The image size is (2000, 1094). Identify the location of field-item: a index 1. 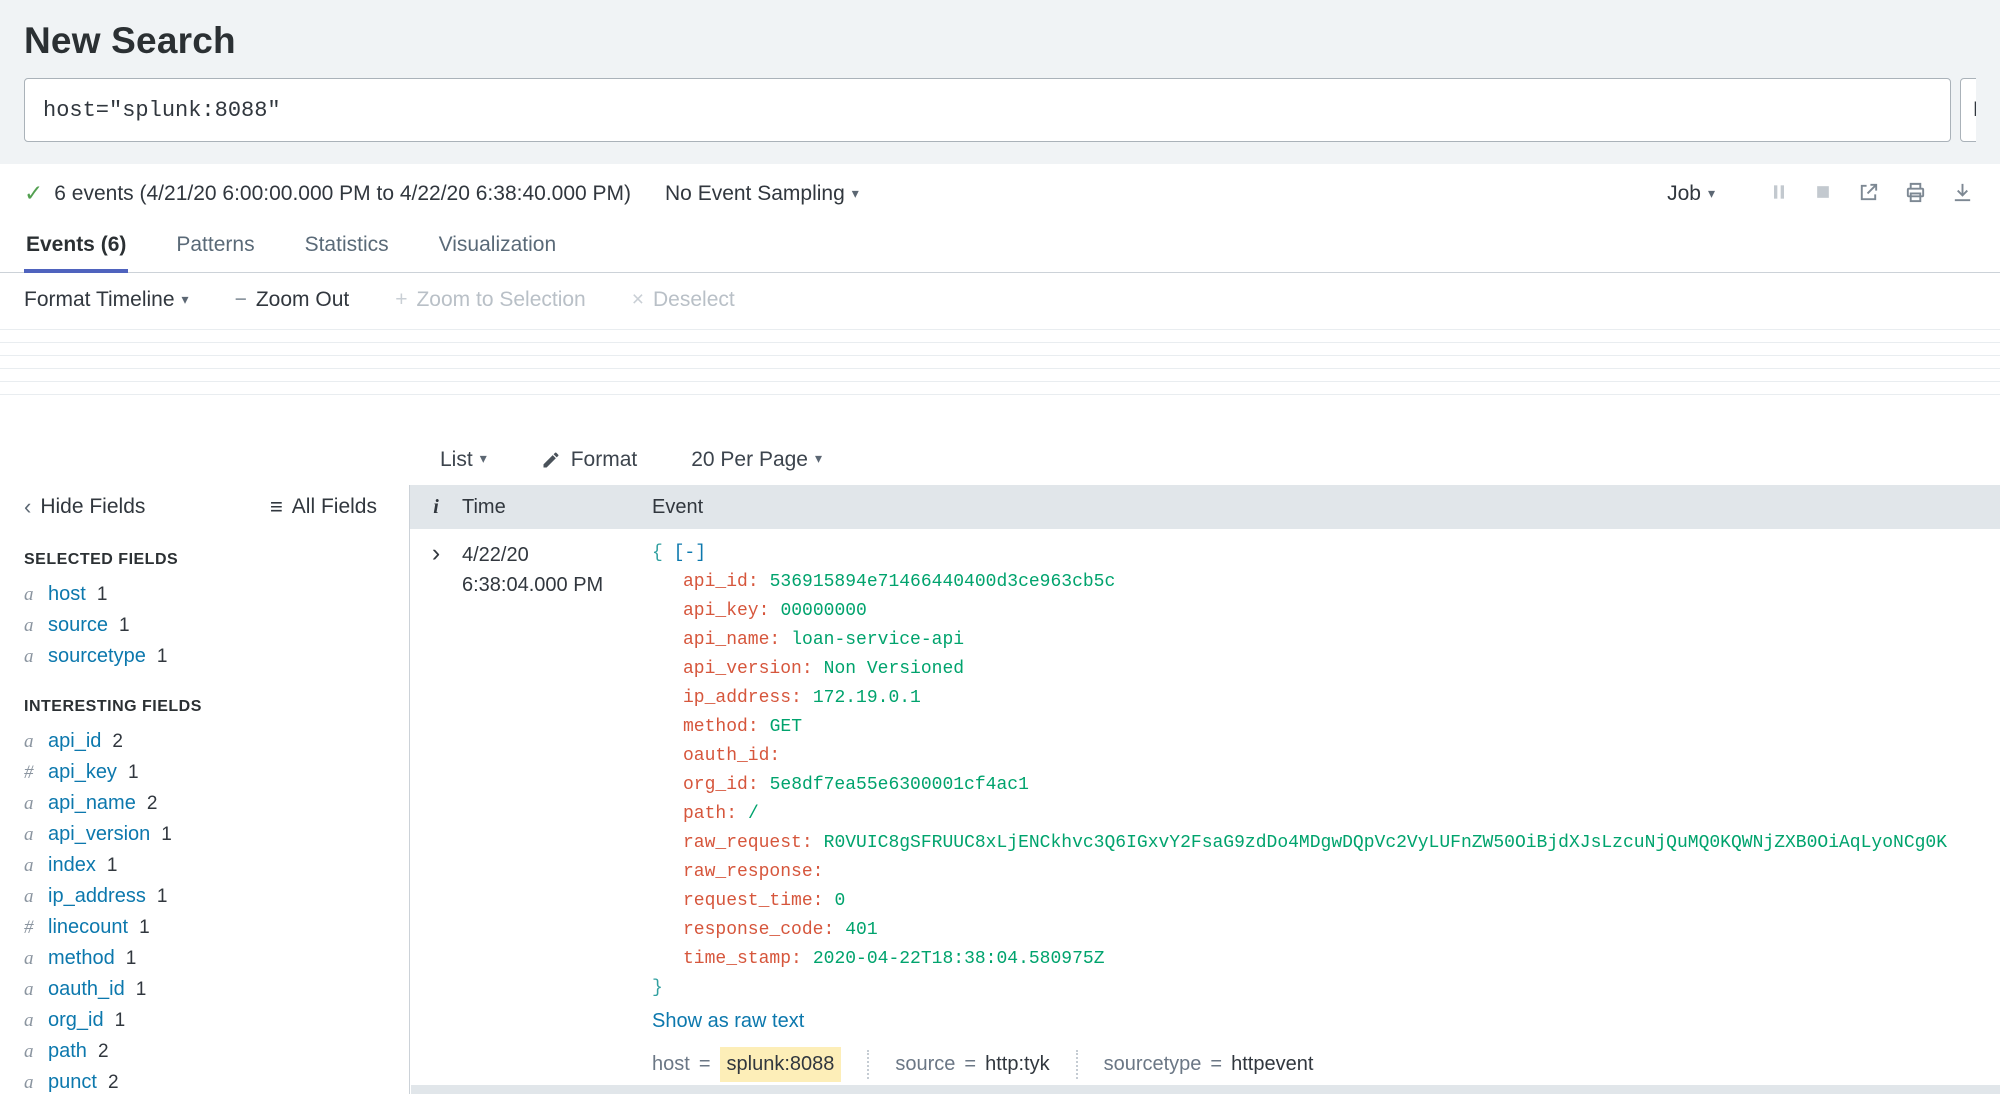
(204, 865).